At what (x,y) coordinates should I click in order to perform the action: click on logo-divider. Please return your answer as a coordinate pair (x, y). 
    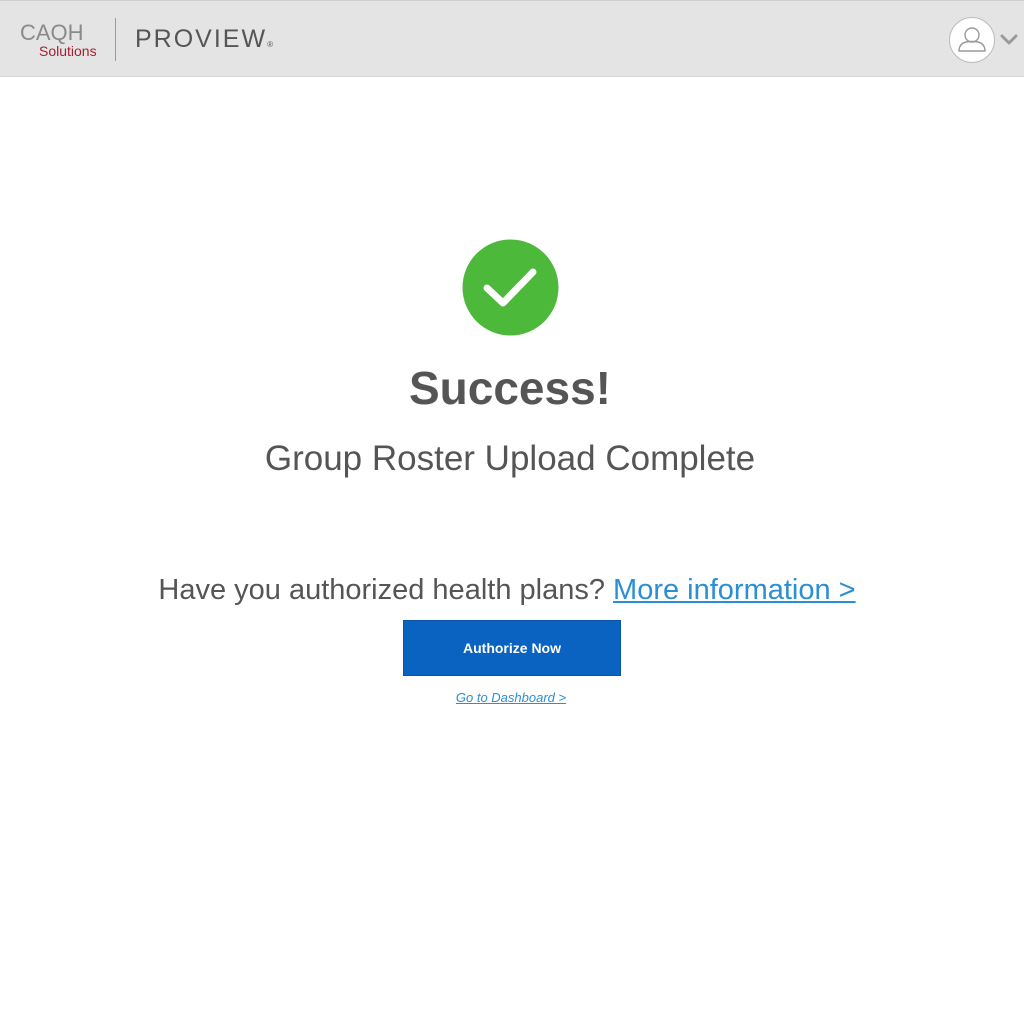
    Looking at the image, I should click on (115, 39).